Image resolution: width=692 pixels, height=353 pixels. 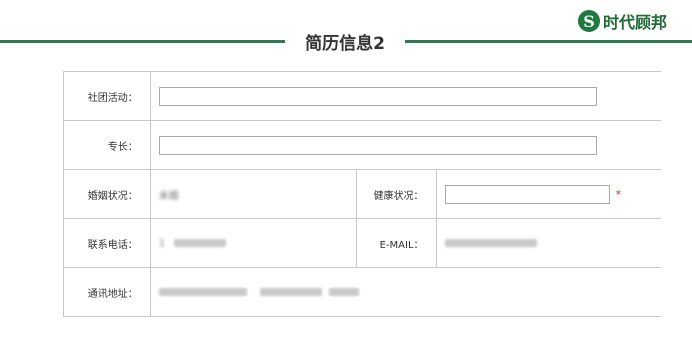 I want to click on phone-value: 1, so click(x=162, y=243).